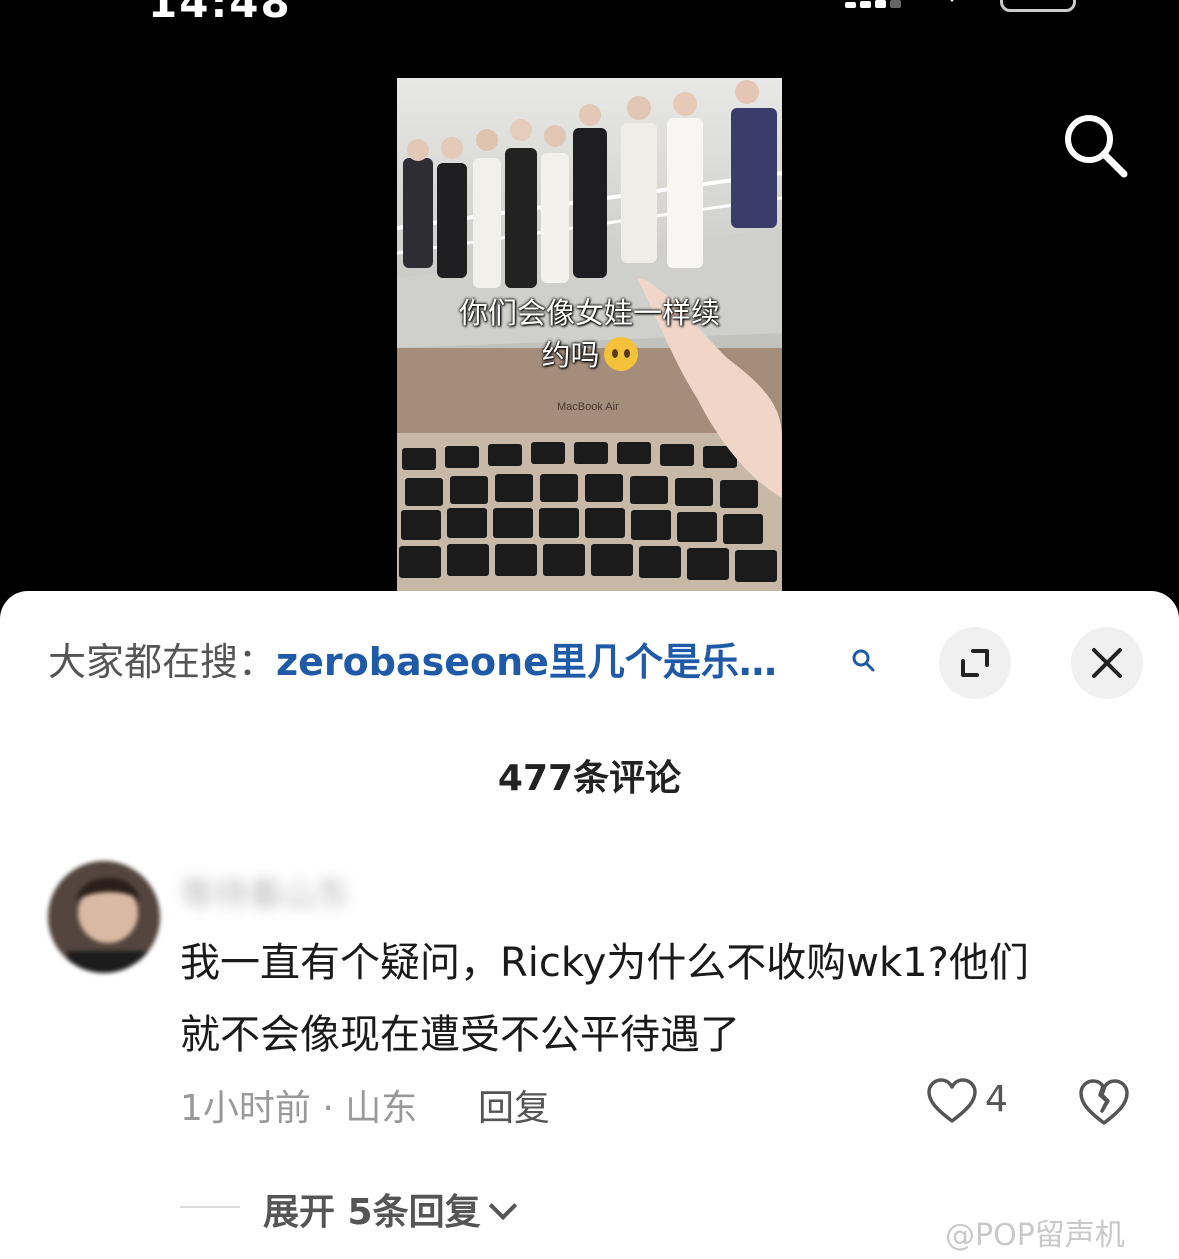 The width and height of the screenshot is (1179, 1259). Describe the element at coordinates (210, 1207) in the screenshot. I see `divider` at that location.